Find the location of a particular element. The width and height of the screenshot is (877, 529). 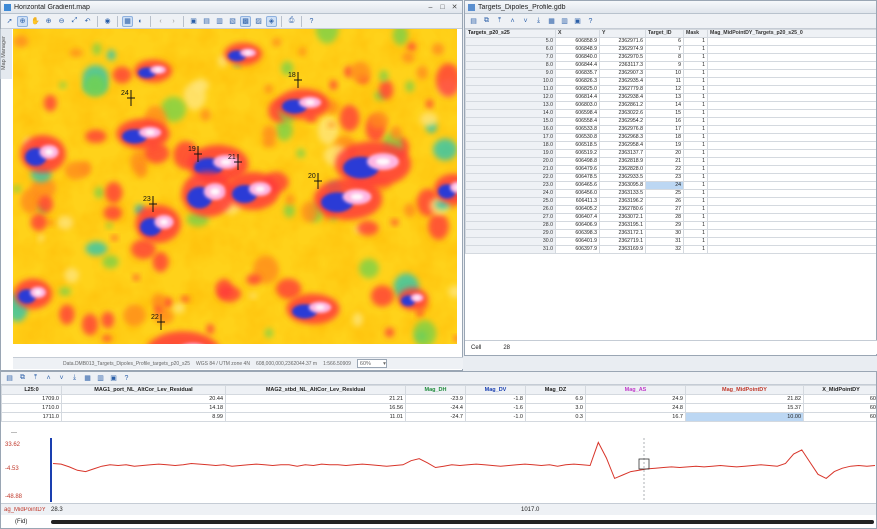

minimize-icon: – is located at coordinates (430, 7).